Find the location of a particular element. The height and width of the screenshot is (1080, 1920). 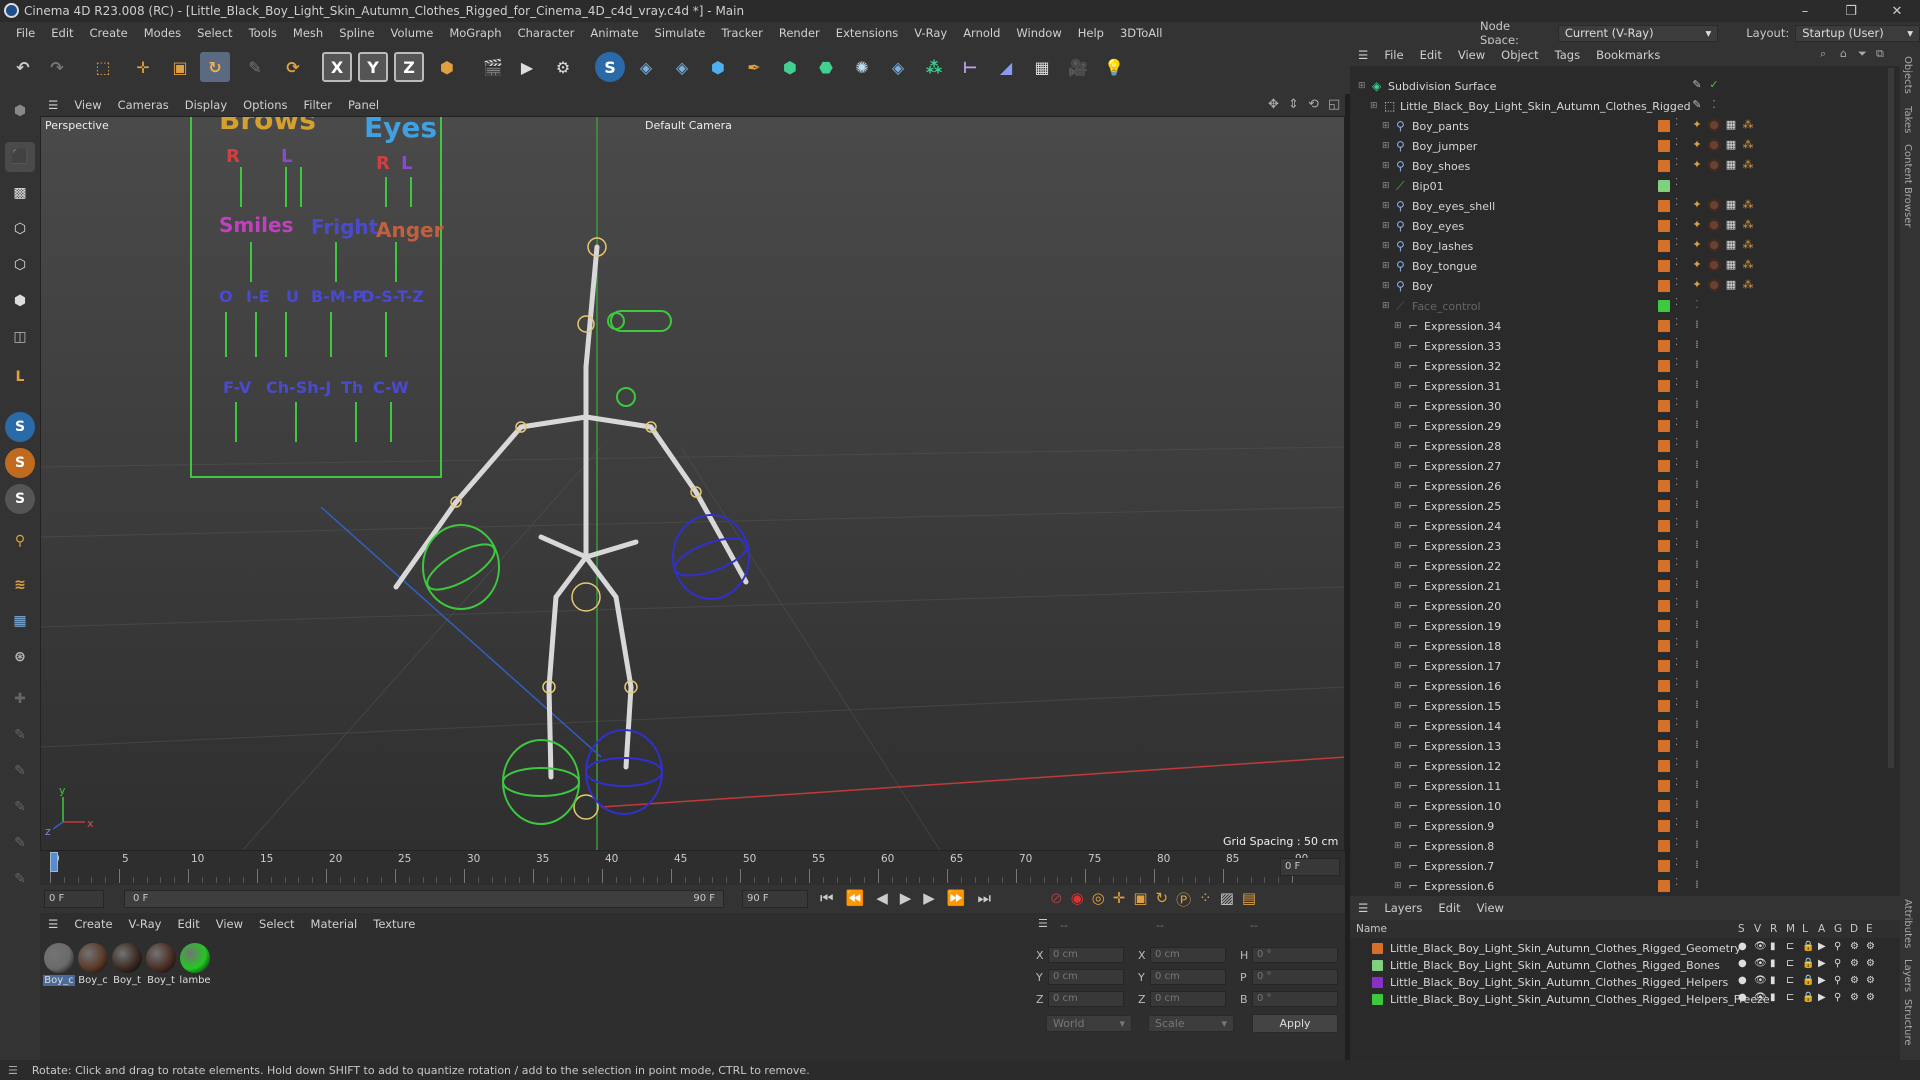

object-menu-edit: Edit is located at coordinates (1431, 55).